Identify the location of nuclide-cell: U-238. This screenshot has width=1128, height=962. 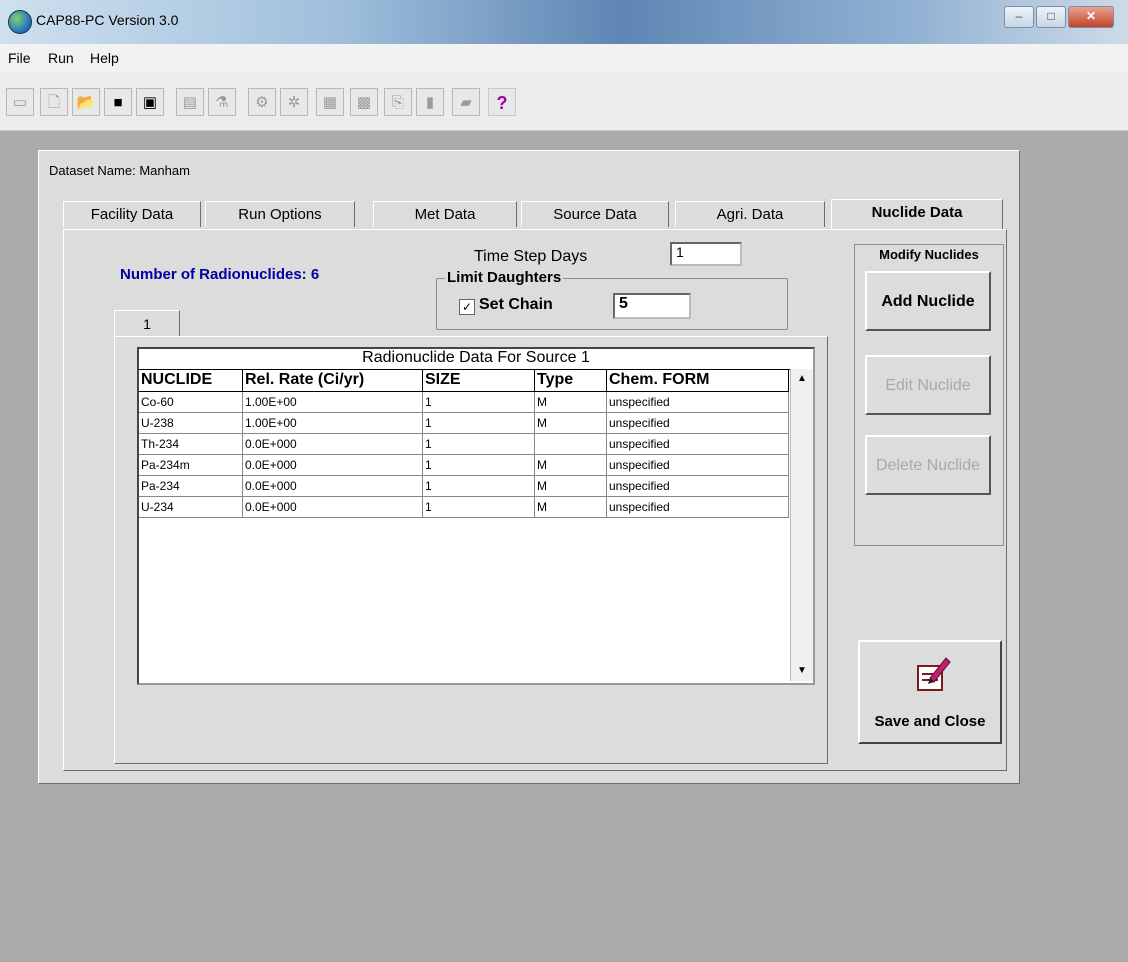
(191, 423).